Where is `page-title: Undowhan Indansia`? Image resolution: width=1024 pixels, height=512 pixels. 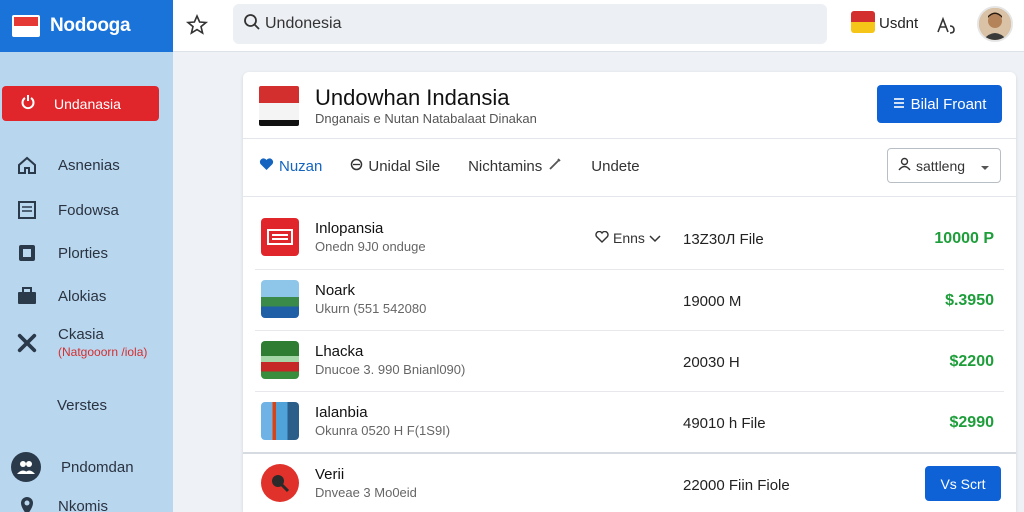 page-title: Undowhan Indansia is located at coordinates (412, 97).